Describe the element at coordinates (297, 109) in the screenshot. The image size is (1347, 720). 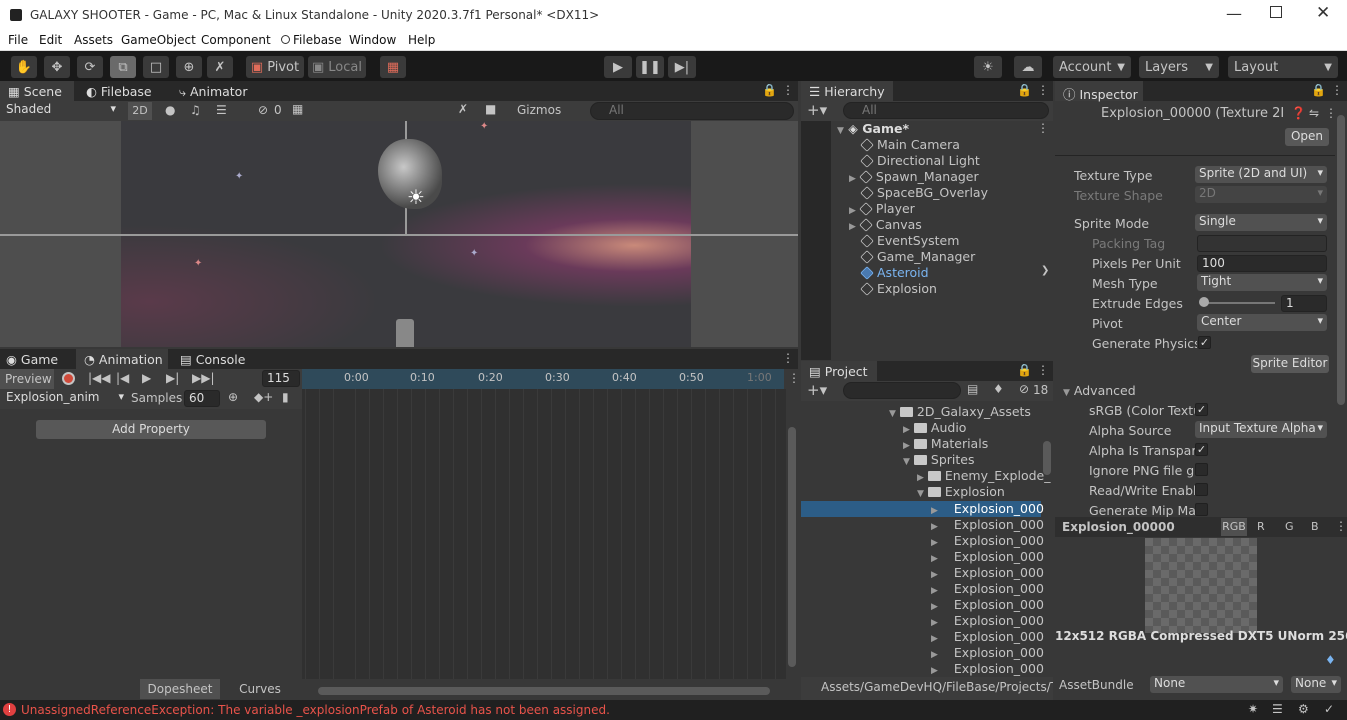
I see `grid-icon: ▦` at that location.